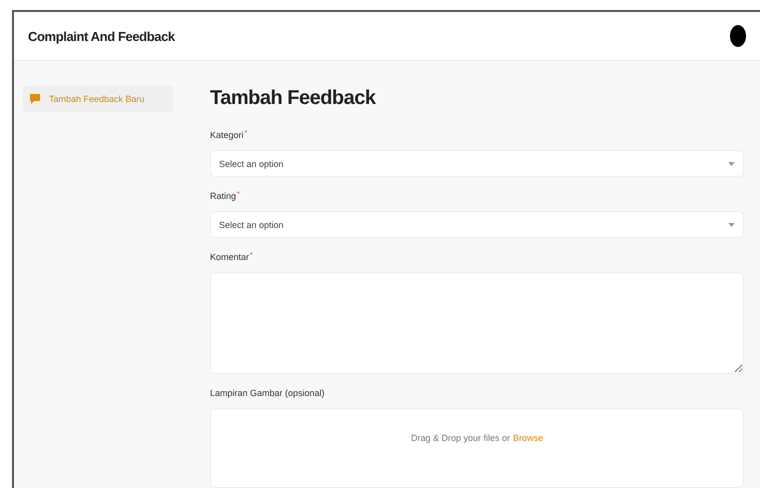  Describe the element at coordinates (223, 196) in the screenshot. I see `field-label: Rating` at that location.